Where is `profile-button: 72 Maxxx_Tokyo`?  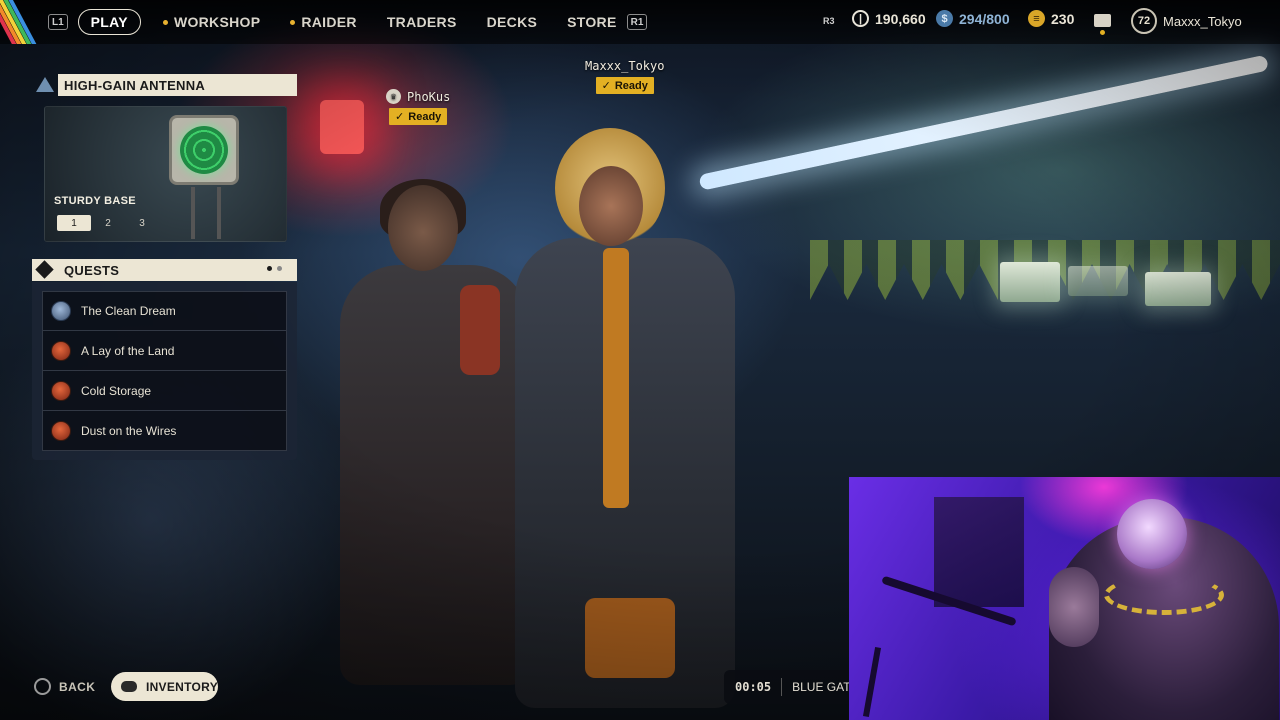 profile-button: 72 Maxxx_Tokyo is located at coordinates (1186, 21).